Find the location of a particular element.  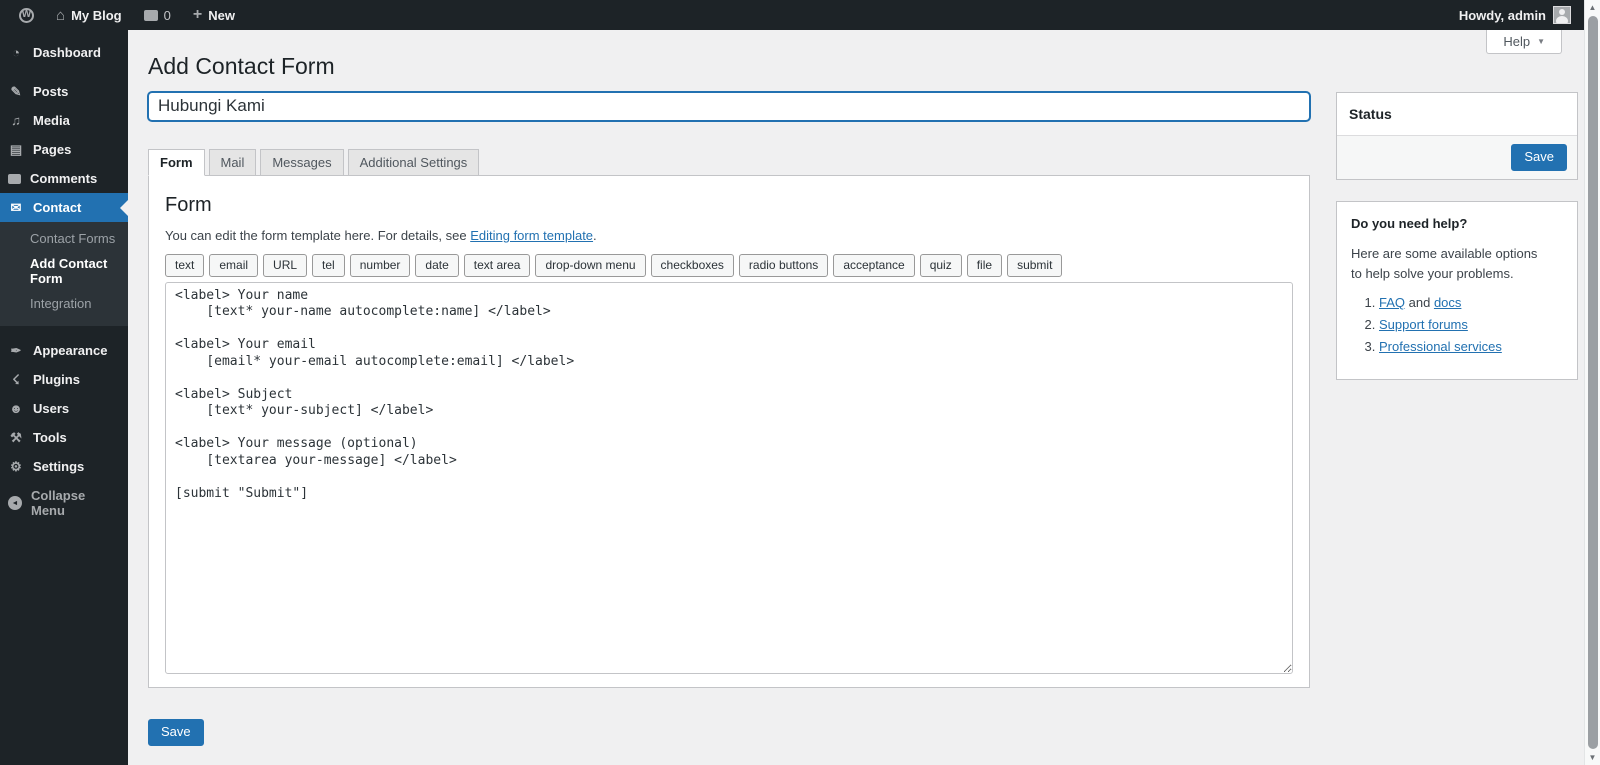

sidebar-item-label: Dashboard is located at coordinates (67, 52).